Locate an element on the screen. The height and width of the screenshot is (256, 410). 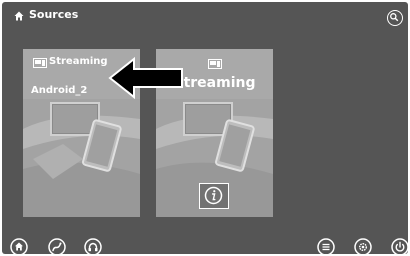
info-button is located at coordinates (214, 196).